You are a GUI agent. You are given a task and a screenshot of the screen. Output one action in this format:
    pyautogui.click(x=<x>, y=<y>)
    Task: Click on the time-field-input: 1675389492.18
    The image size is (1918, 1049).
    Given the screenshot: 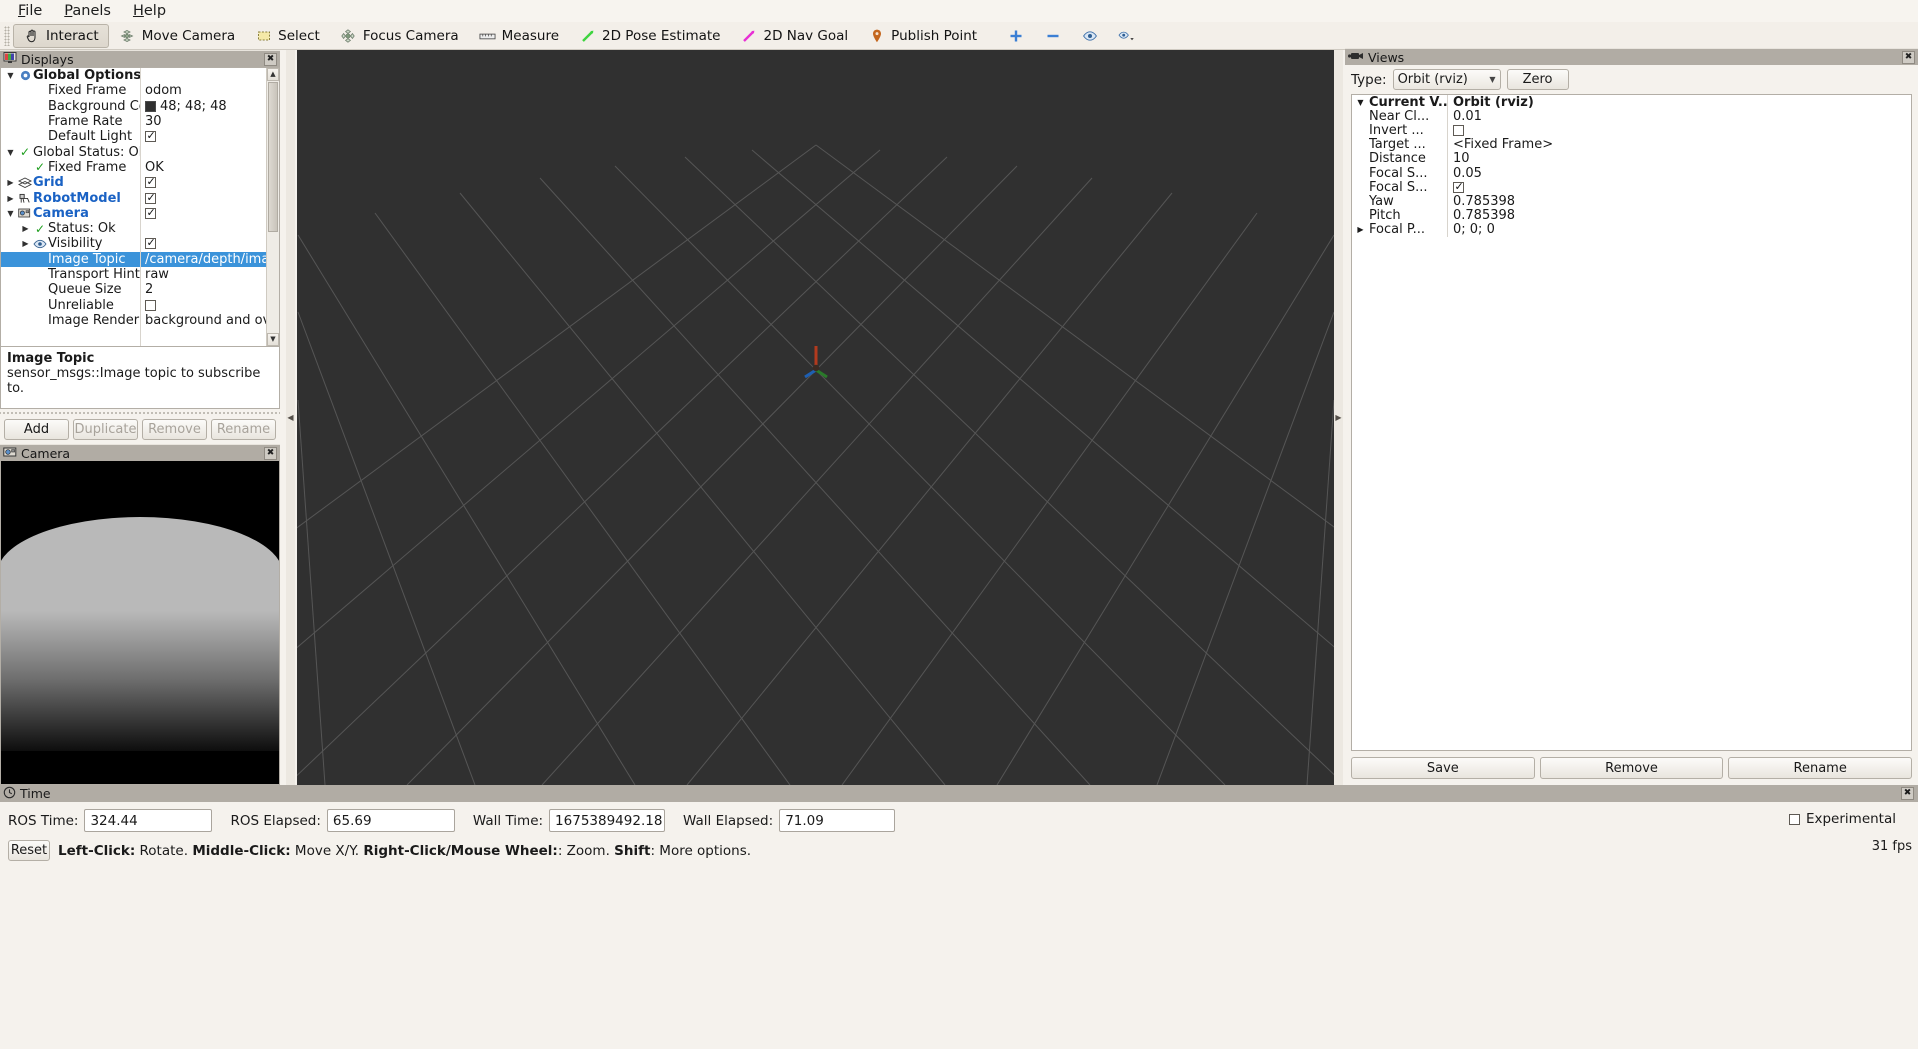 What is the action you would take?
    pyautogui.click(x=607, y=820)
    